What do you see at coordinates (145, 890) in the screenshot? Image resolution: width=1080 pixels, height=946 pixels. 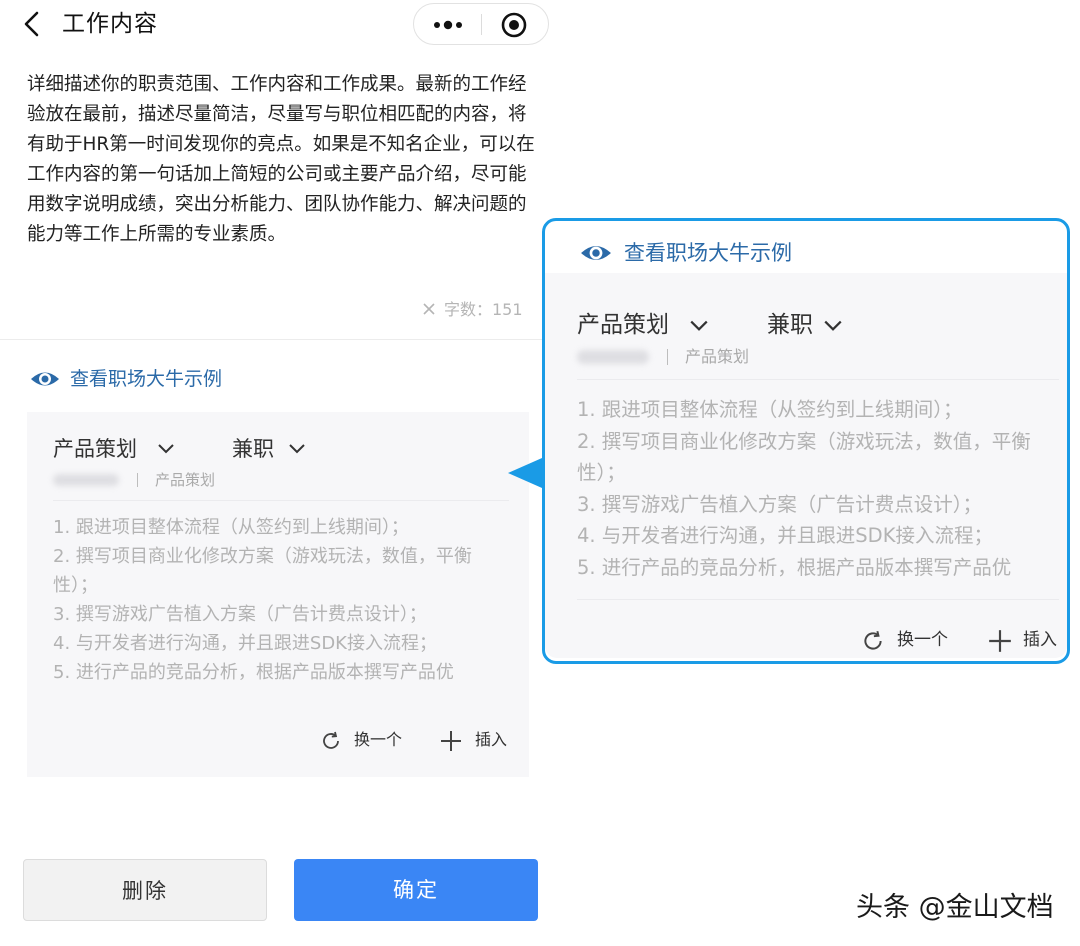 I see `delete-button: 删除` at bounding box center [145, 890].